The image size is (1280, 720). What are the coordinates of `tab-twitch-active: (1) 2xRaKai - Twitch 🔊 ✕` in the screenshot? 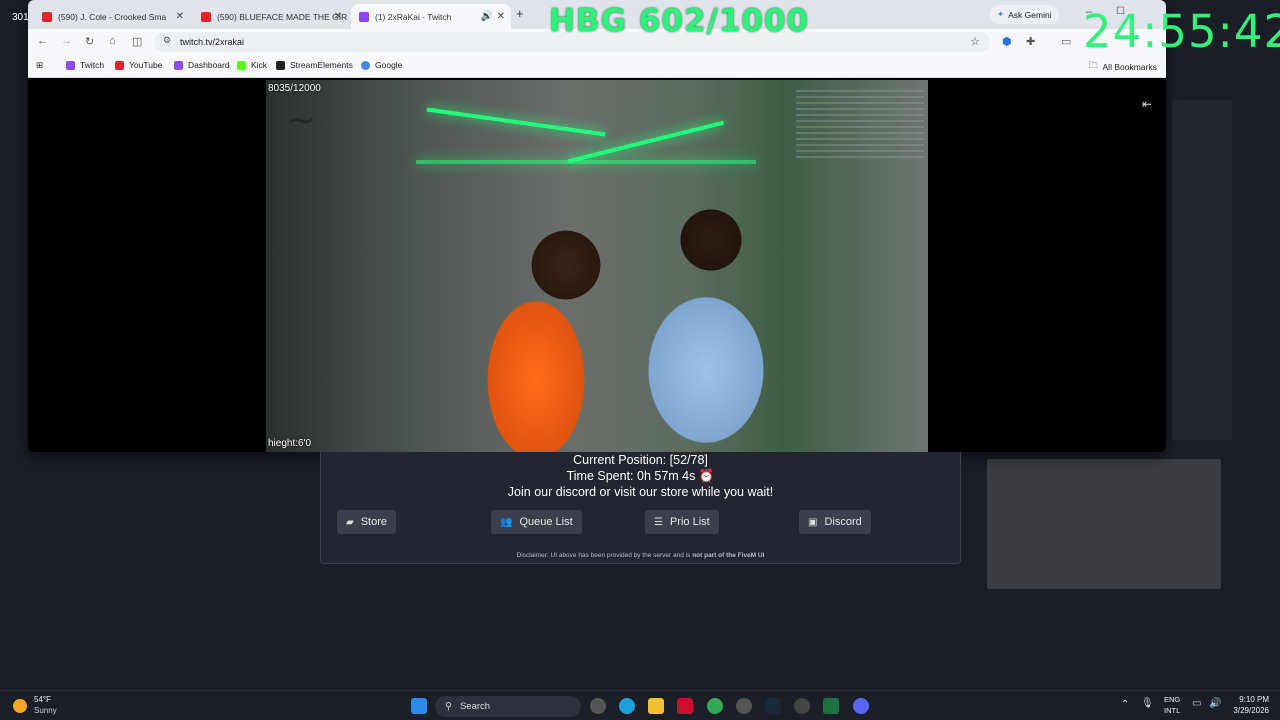 It's located at (431, 16).